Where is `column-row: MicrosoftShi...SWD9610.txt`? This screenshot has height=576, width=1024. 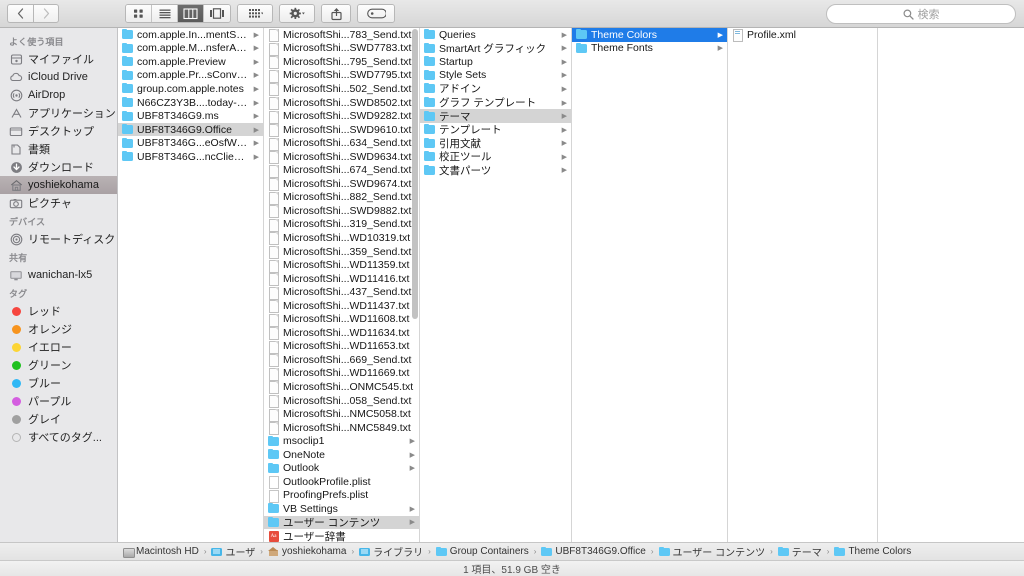
column-row: MicrosoftShi...SWD9610.txt is located at coordinates (341, 130).